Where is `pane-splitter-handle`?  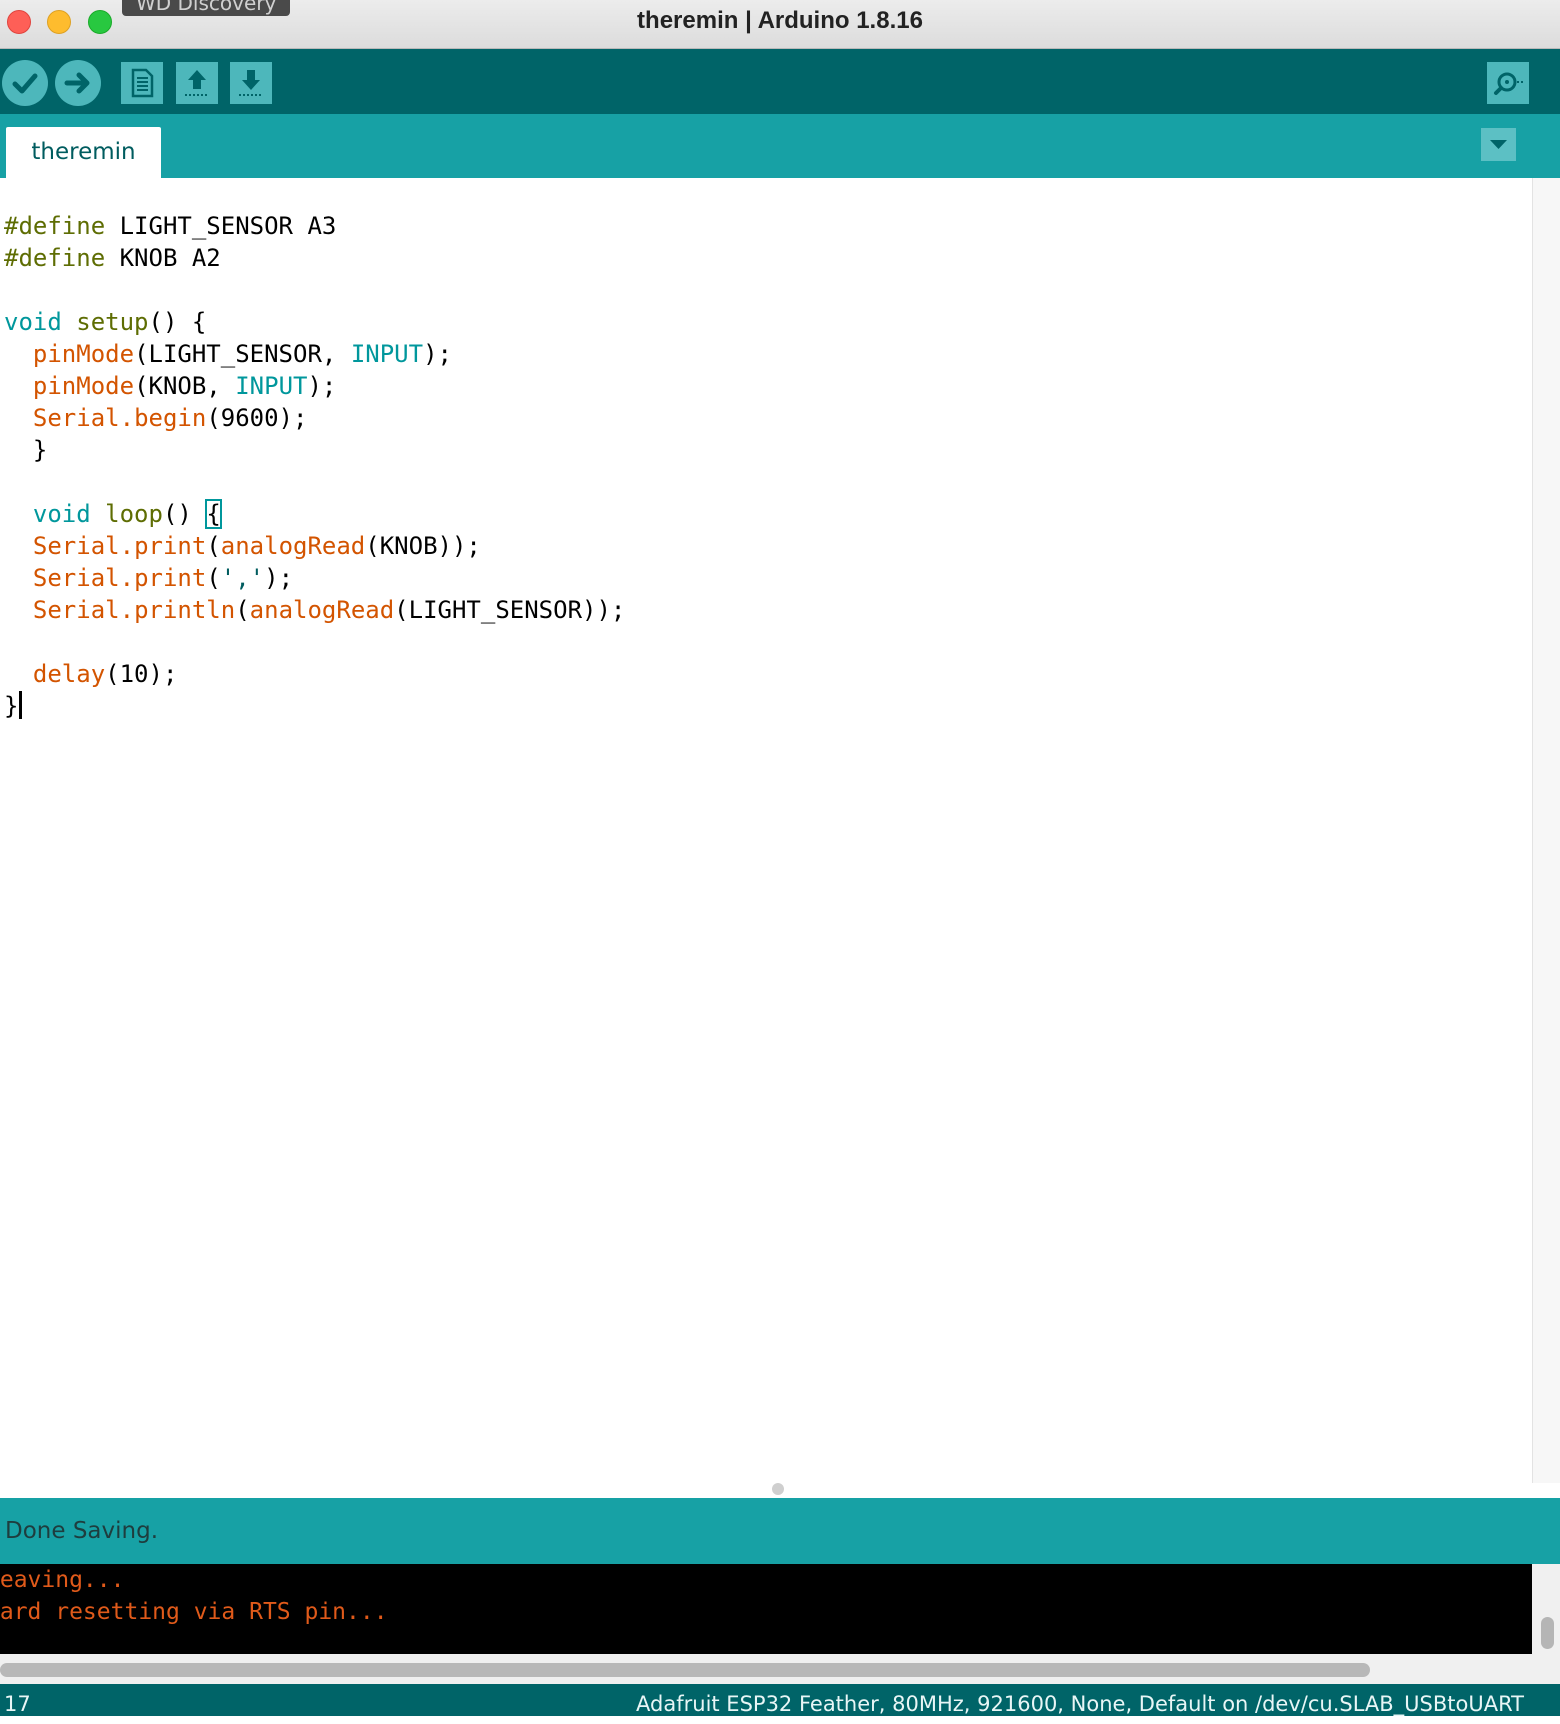 pane-splitter-handle is located at coordinates (778, 1489).